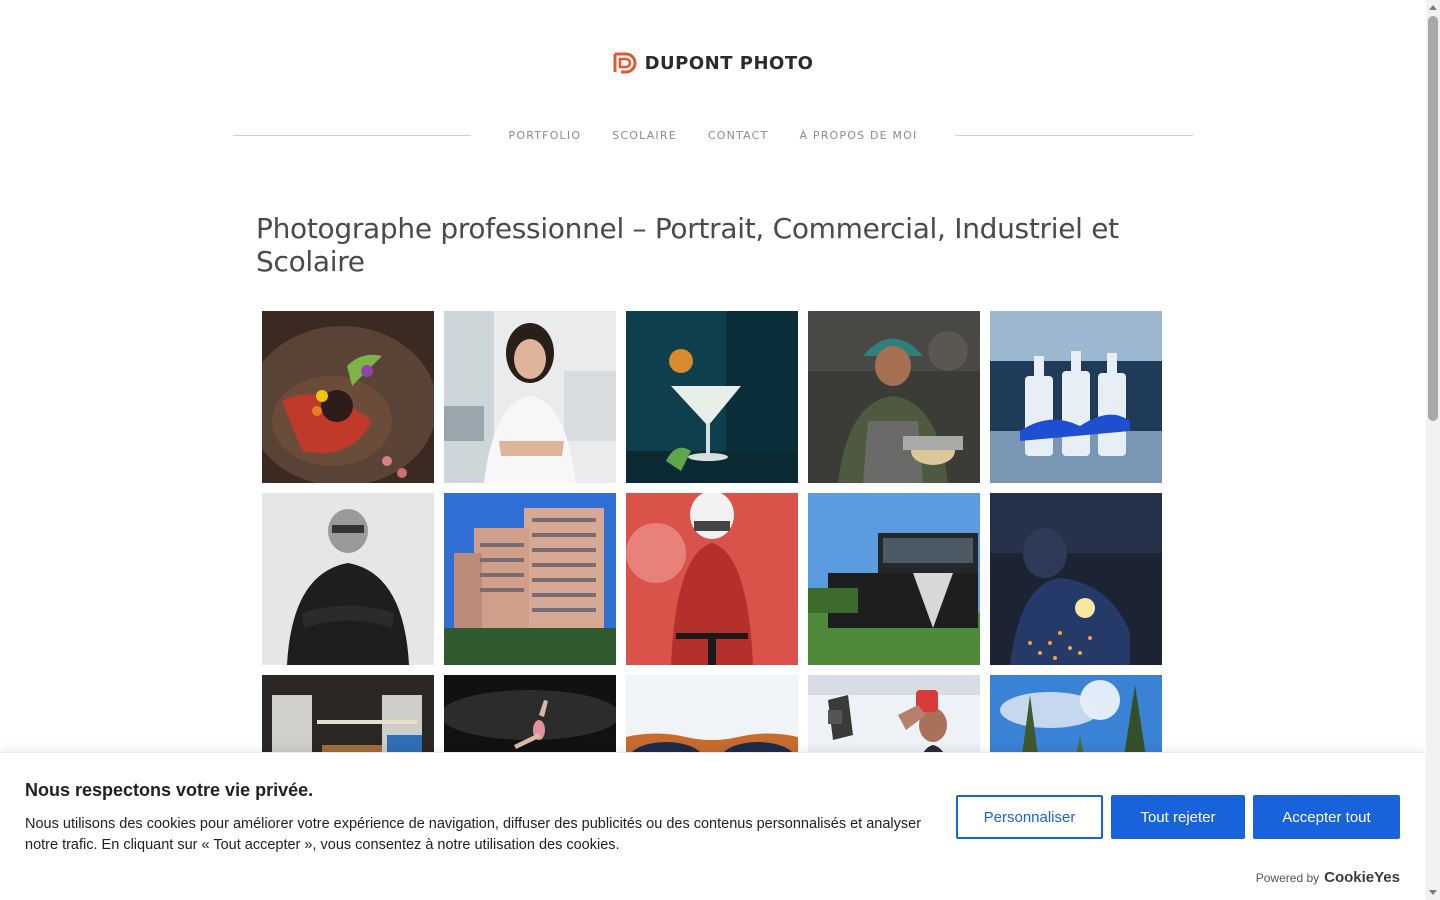 The width and height of the screenshot is (1440, 900). I want to click on gallery-photo-bottles, so click(1076, 397).